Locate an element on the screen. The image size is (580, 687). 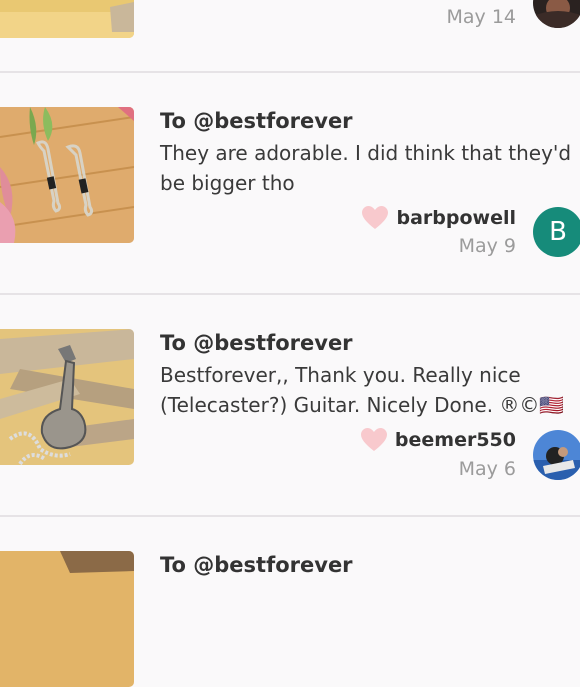
user-avatar: B is located at coordinates (556, 232).